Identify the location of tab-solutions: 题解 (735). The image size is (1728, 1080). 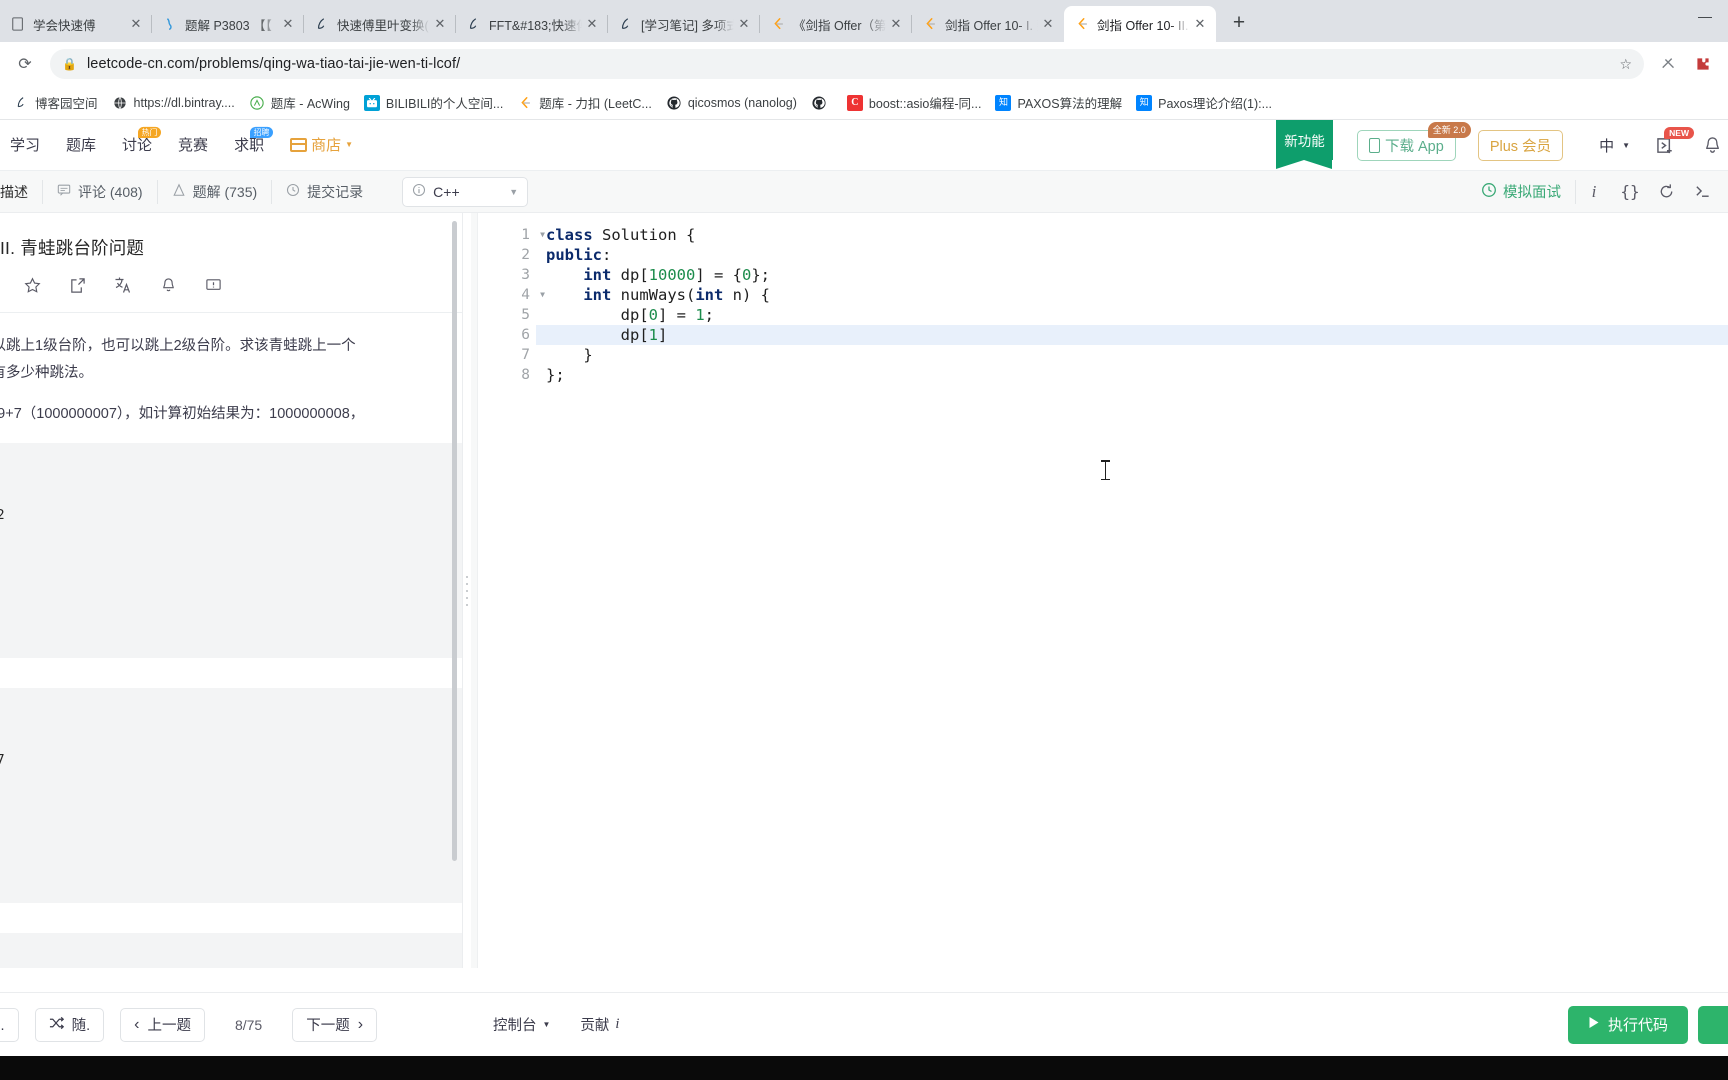
(215, 191).